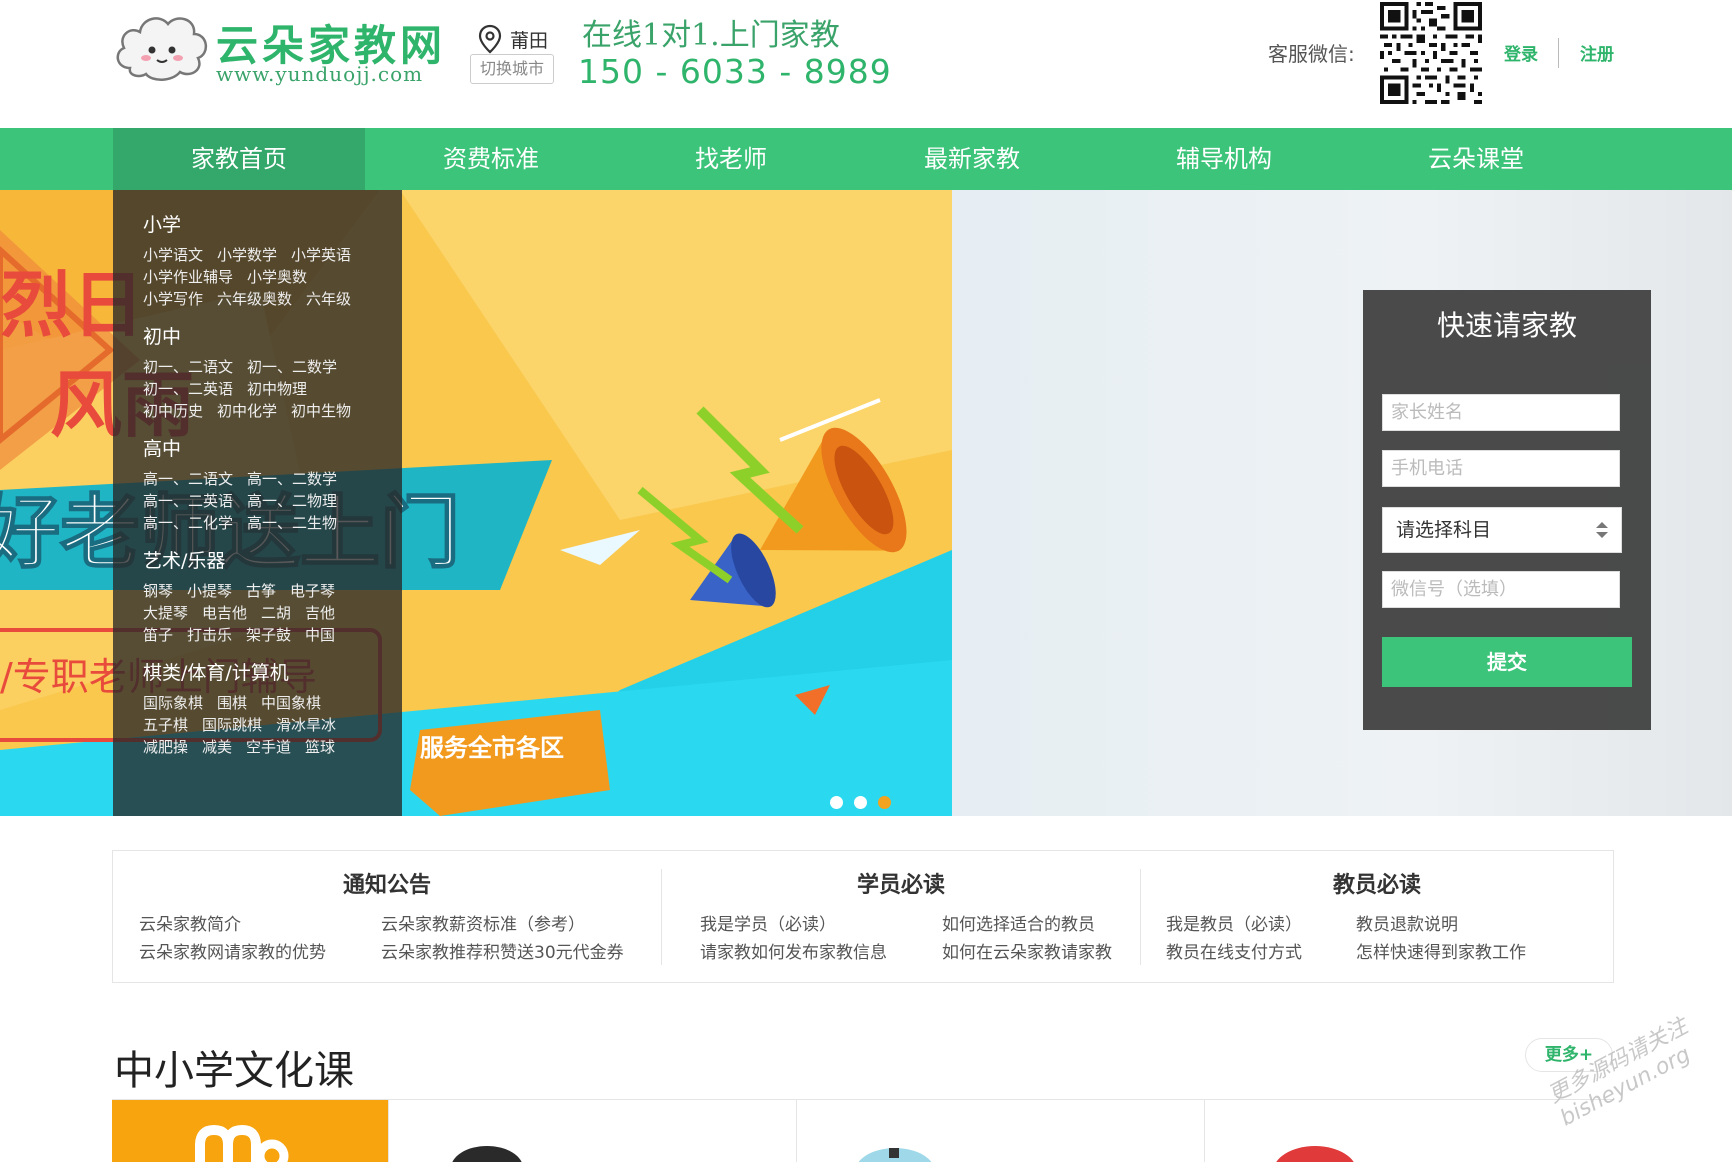 The width and height of the screenshot is (1732, 1162). Describe the element at coordinates (165, 613) in the screenshot. I see `category-link: 大提琴` at that location.